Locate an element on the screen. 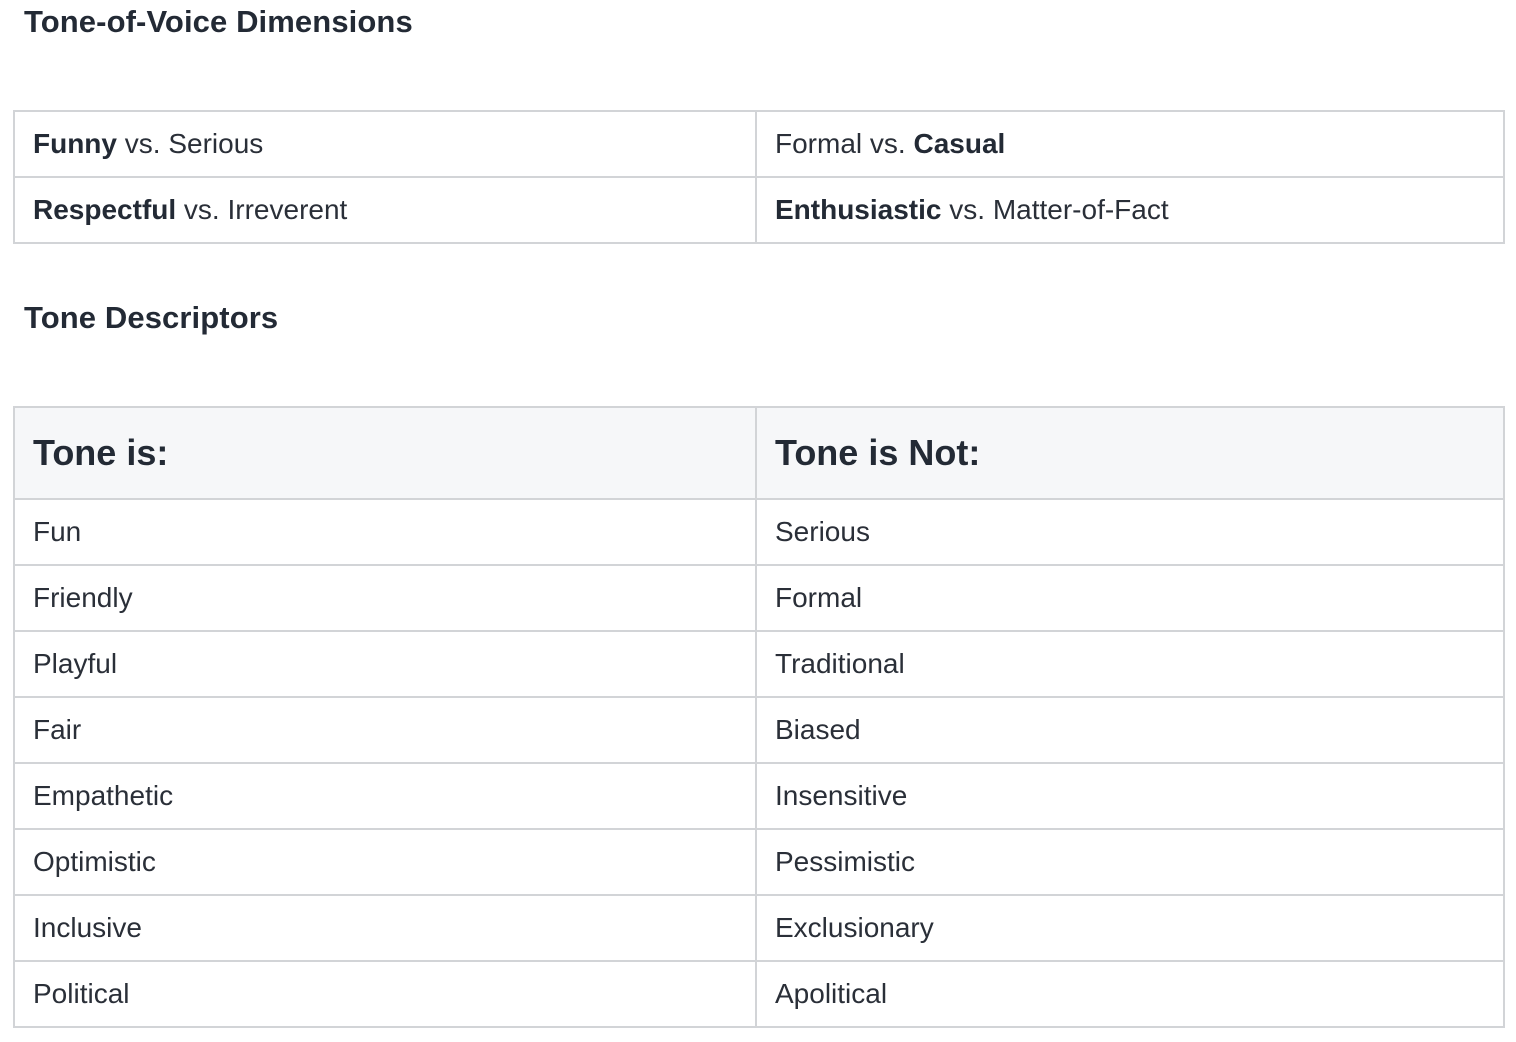 The height and width of the screenshot is (1042, 1516). tone-is-cell: Inclusive is located at coordinates (385, 928).